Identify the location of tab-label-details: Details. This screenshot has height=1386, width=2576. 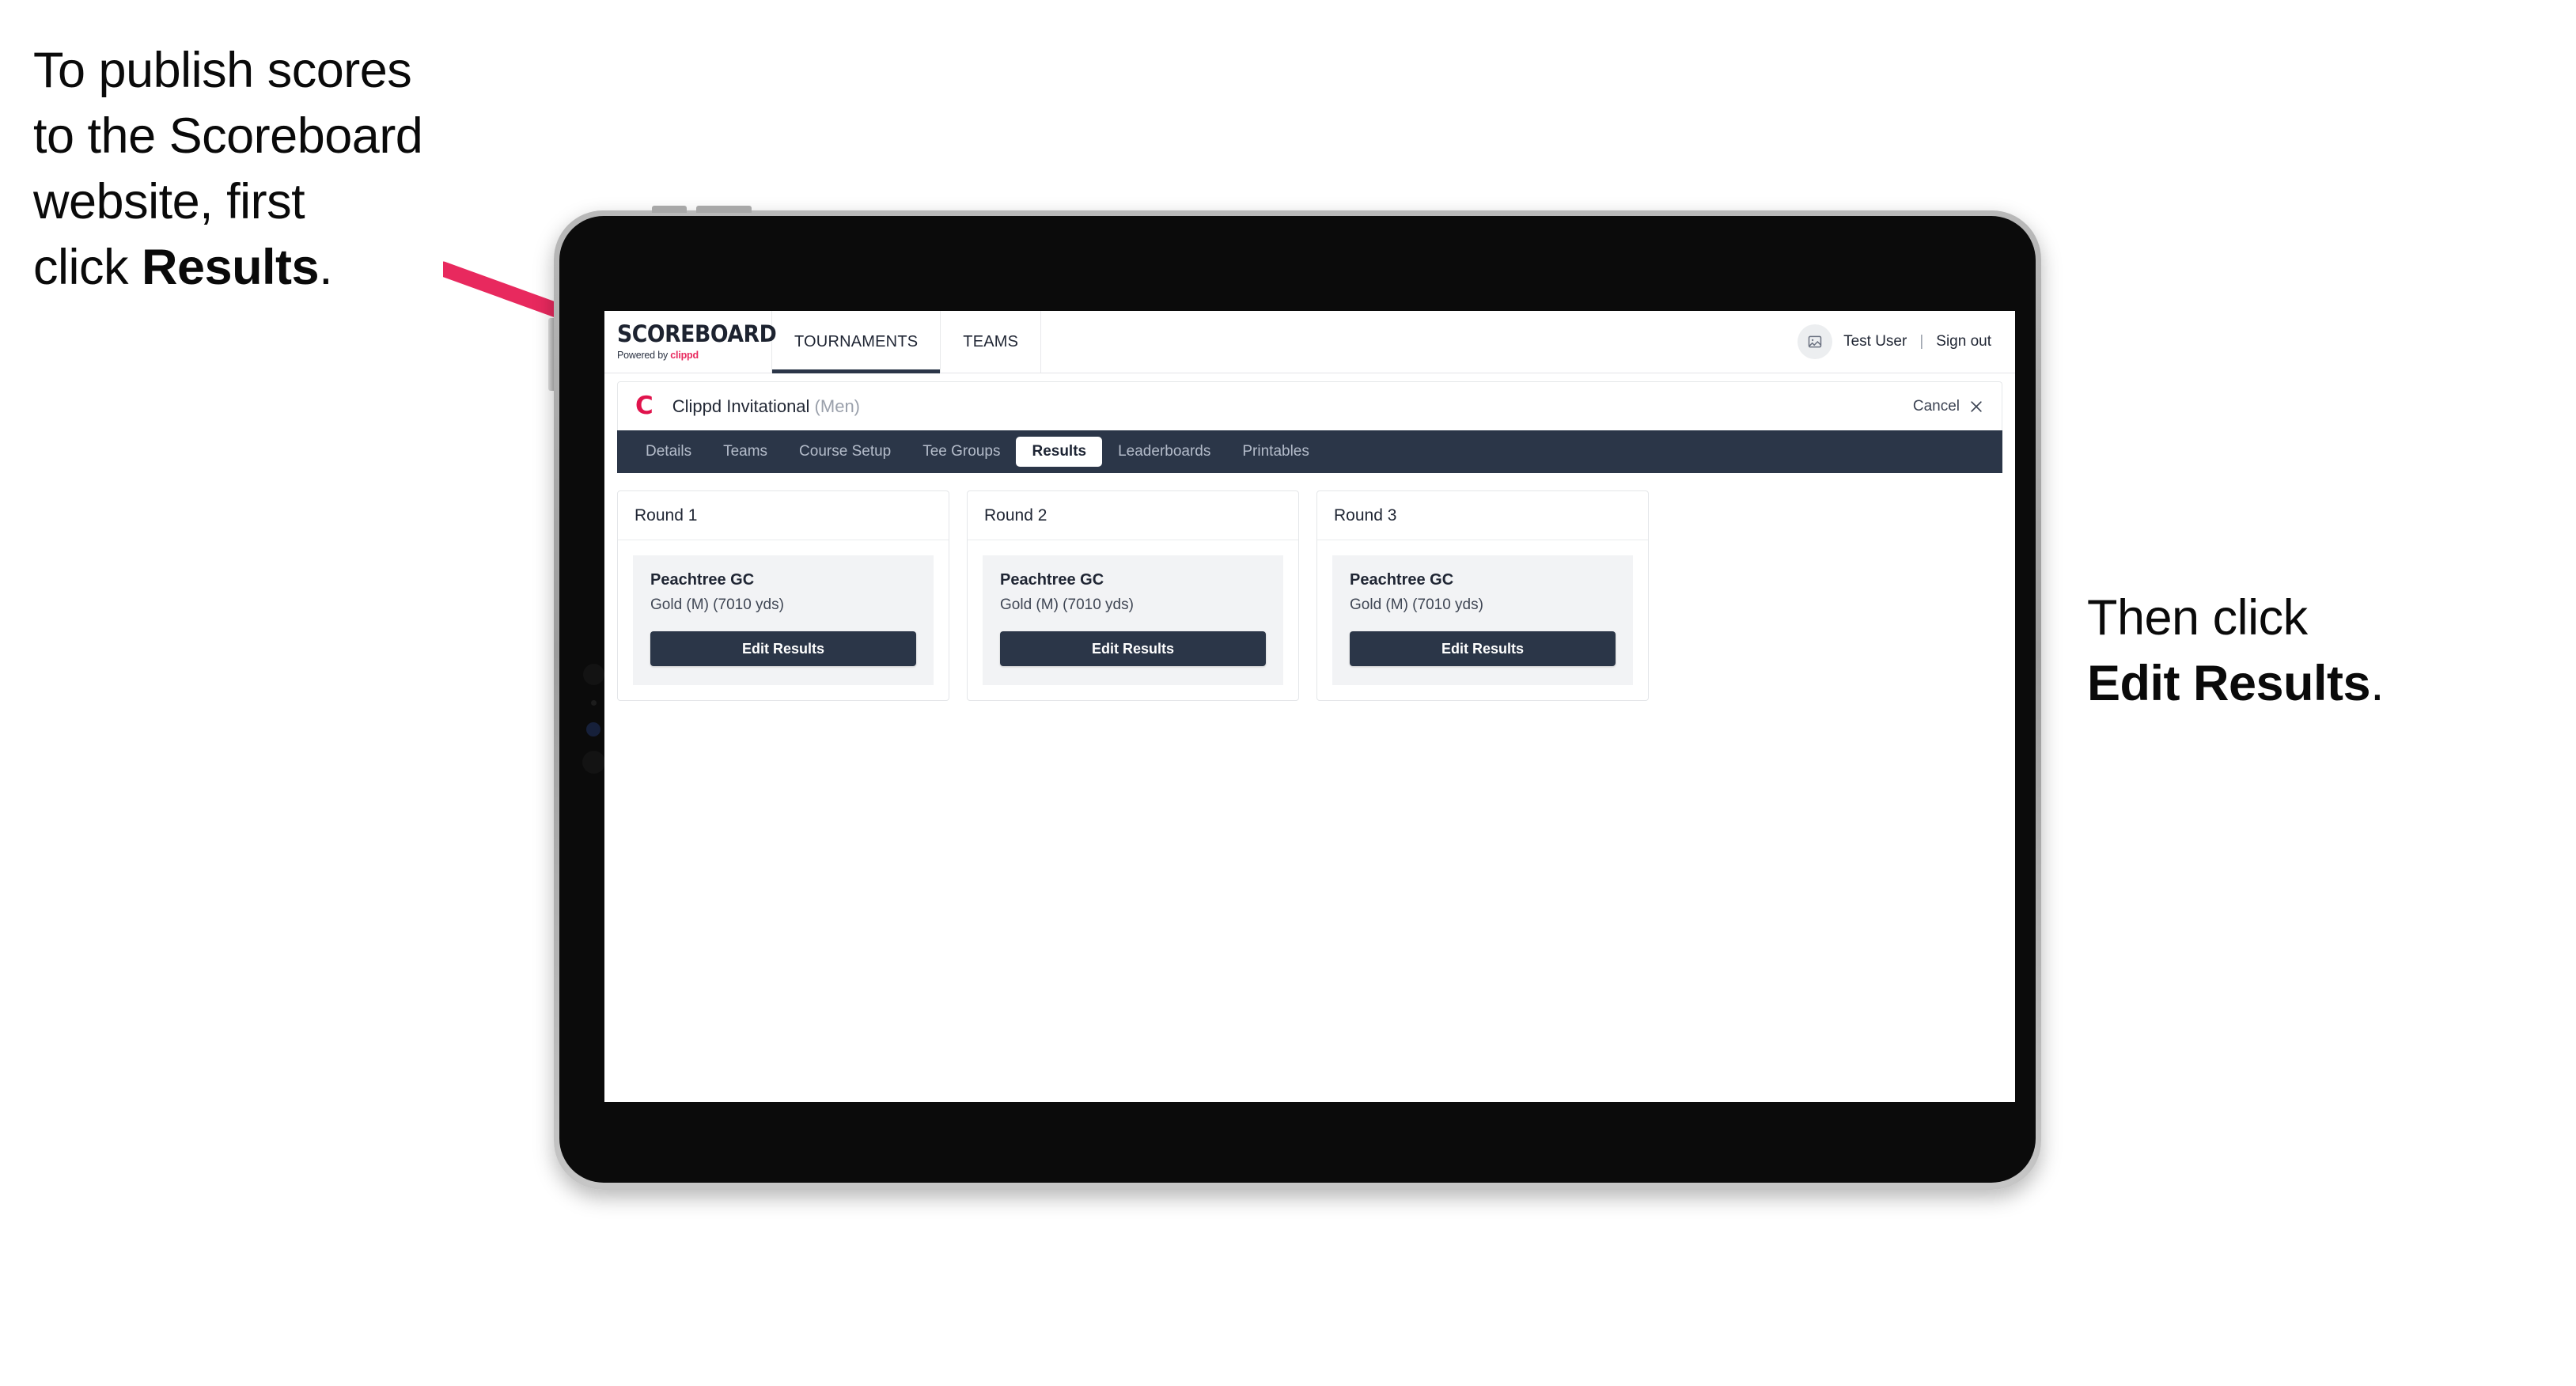
(669, 452).